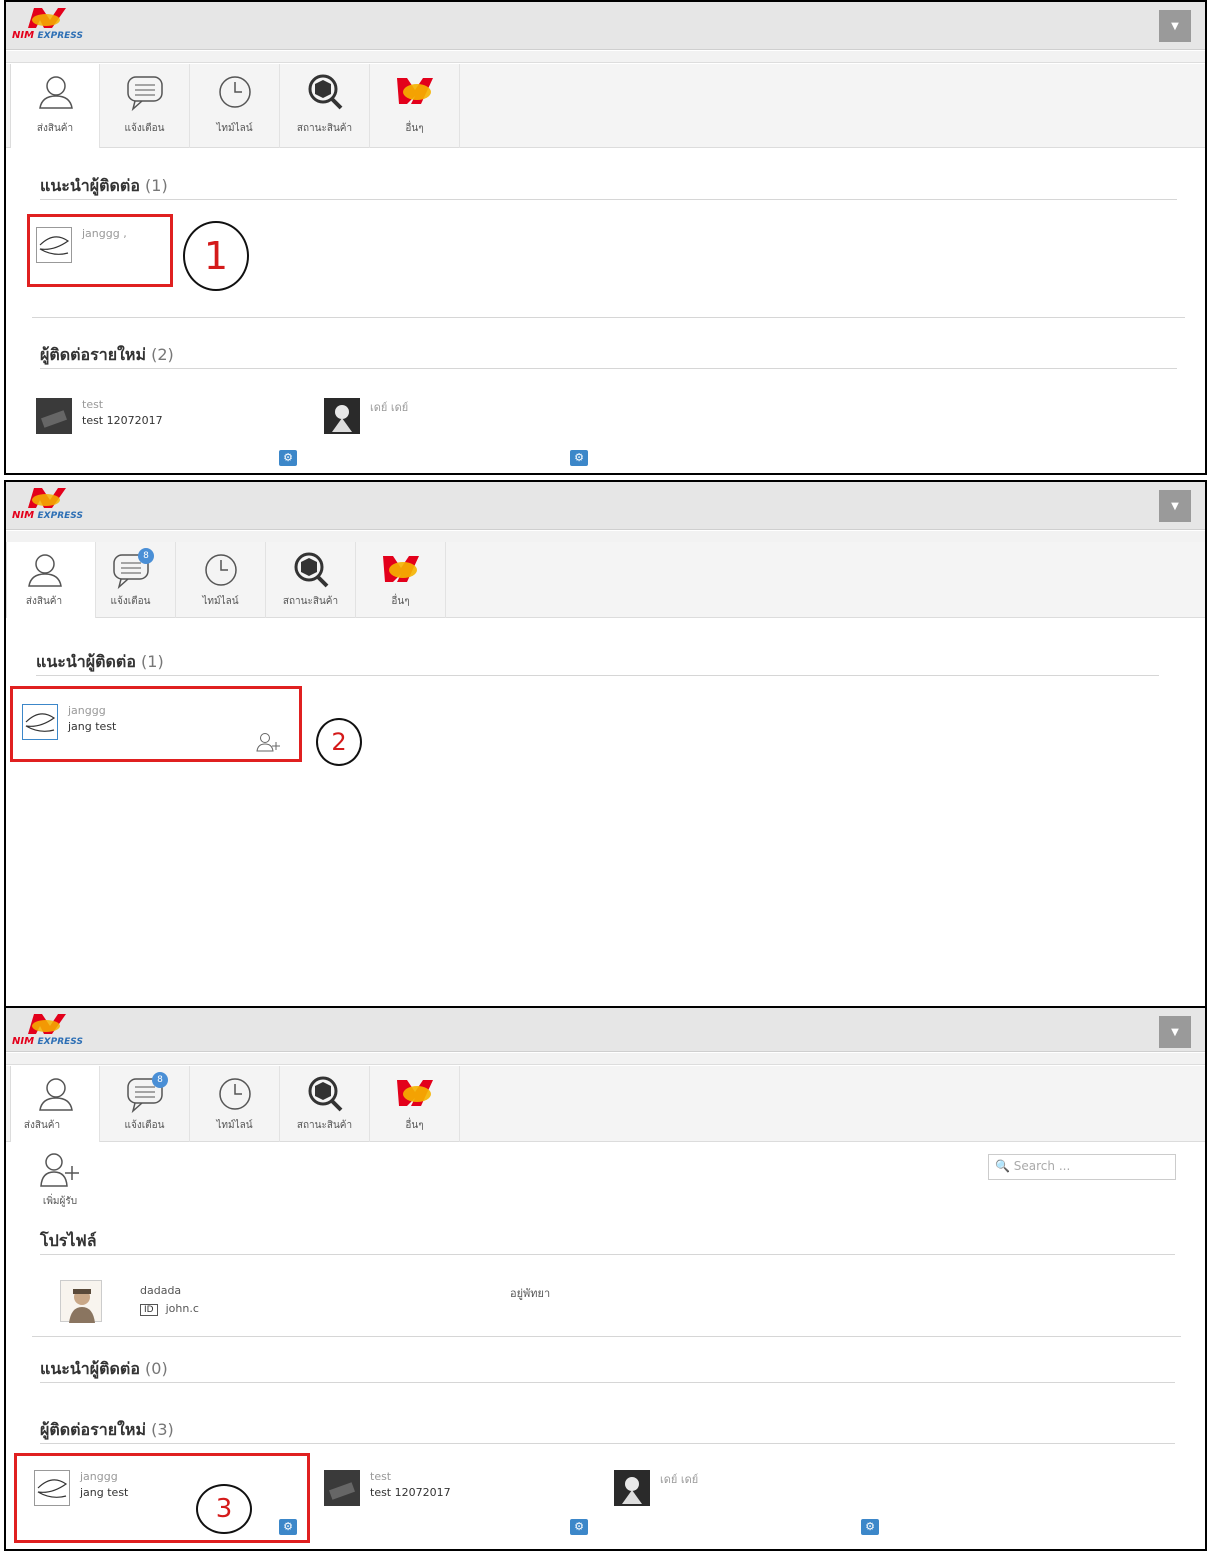 The height and width of the screenshot is (1551, 1211). What do you see at coordinates (149, 1310) in the screenshot?
I see `id-badge: ID` at bounding box center [149, 1310].